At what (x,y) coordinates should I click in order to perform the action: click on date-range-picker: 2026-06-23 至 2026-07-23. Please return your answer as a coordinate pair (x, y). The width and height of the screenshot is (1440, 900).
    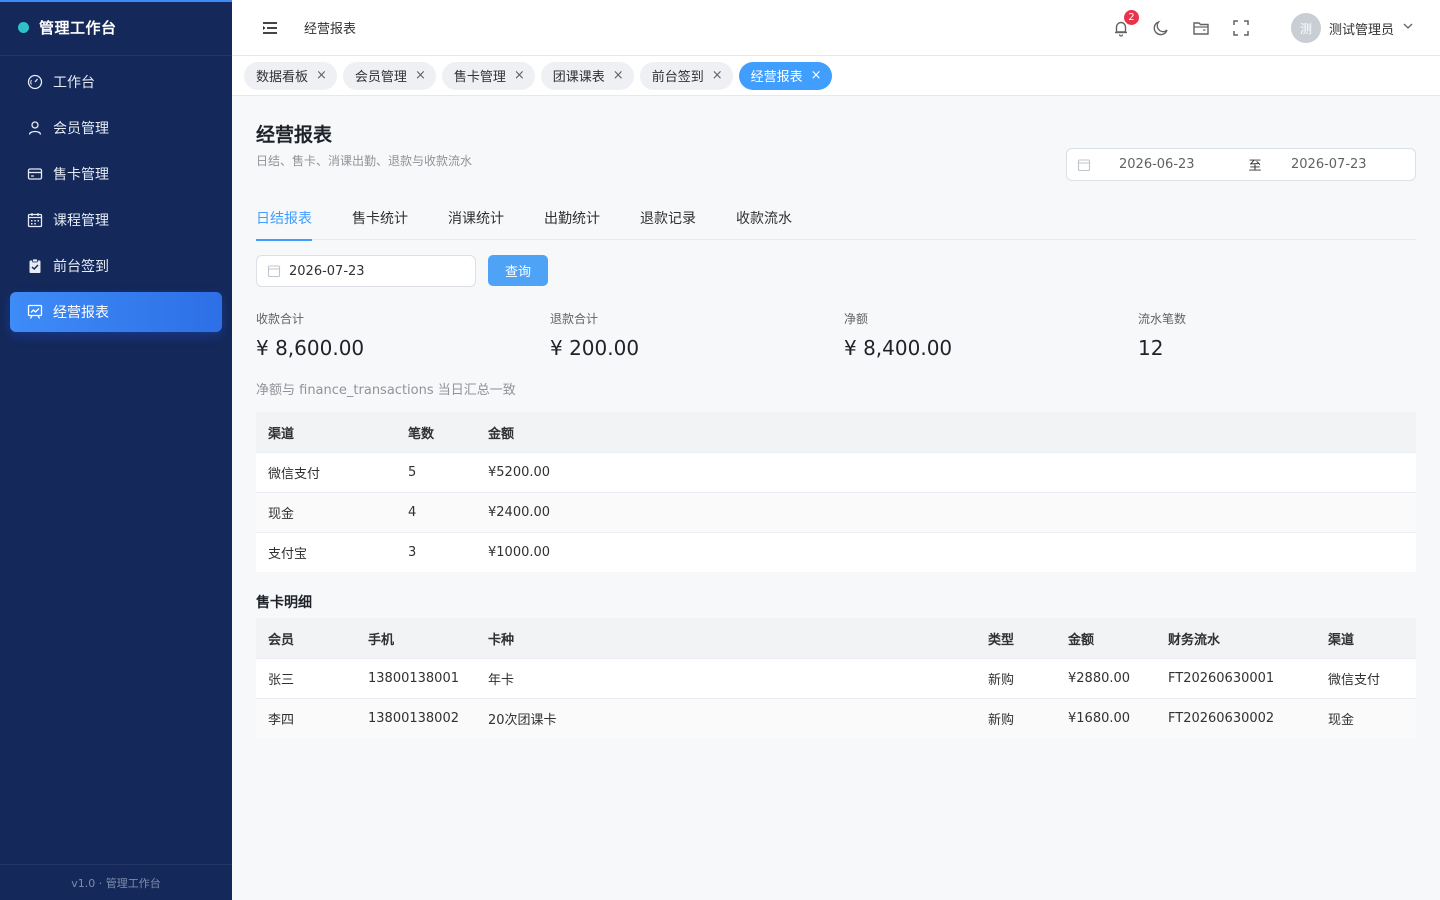
    Looking at the image, I should click on (1241, 164).